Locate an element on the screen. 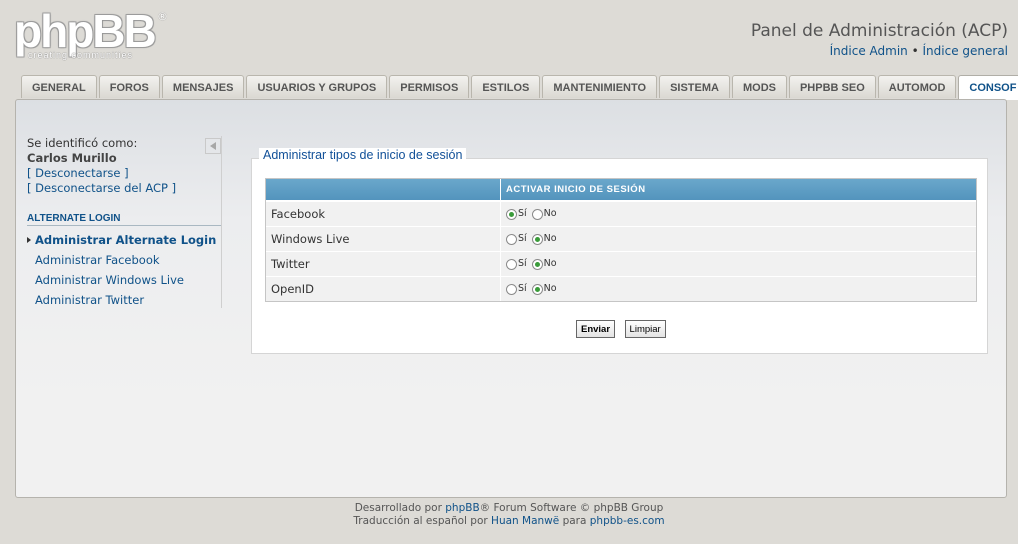 This screenshot has height=544, width=1018. table-header: ACTIVAR INICIO DE SESIÓN is located at coordinates (621, 190).